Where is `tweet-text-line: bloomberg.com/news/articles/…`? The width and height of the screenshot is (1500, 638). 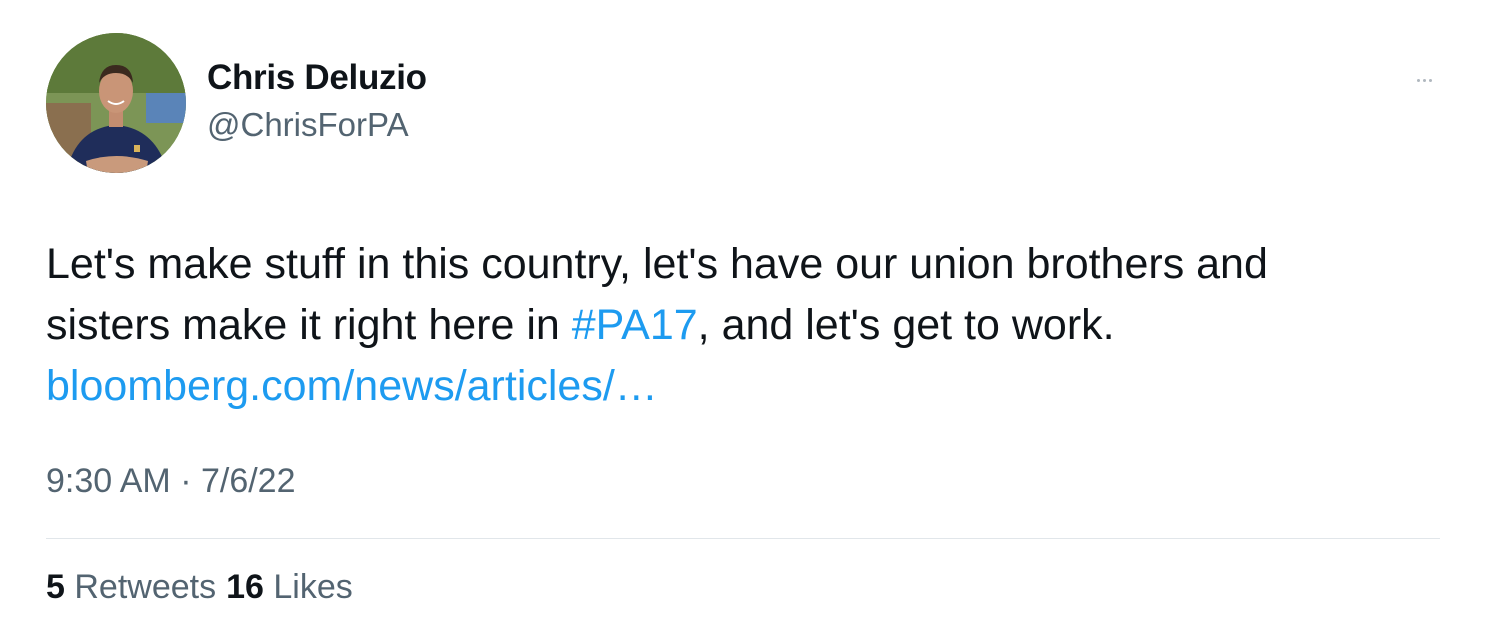 tweet-text-line: bloomberg.com/news/articles/… is located at coordinates (756, 386).